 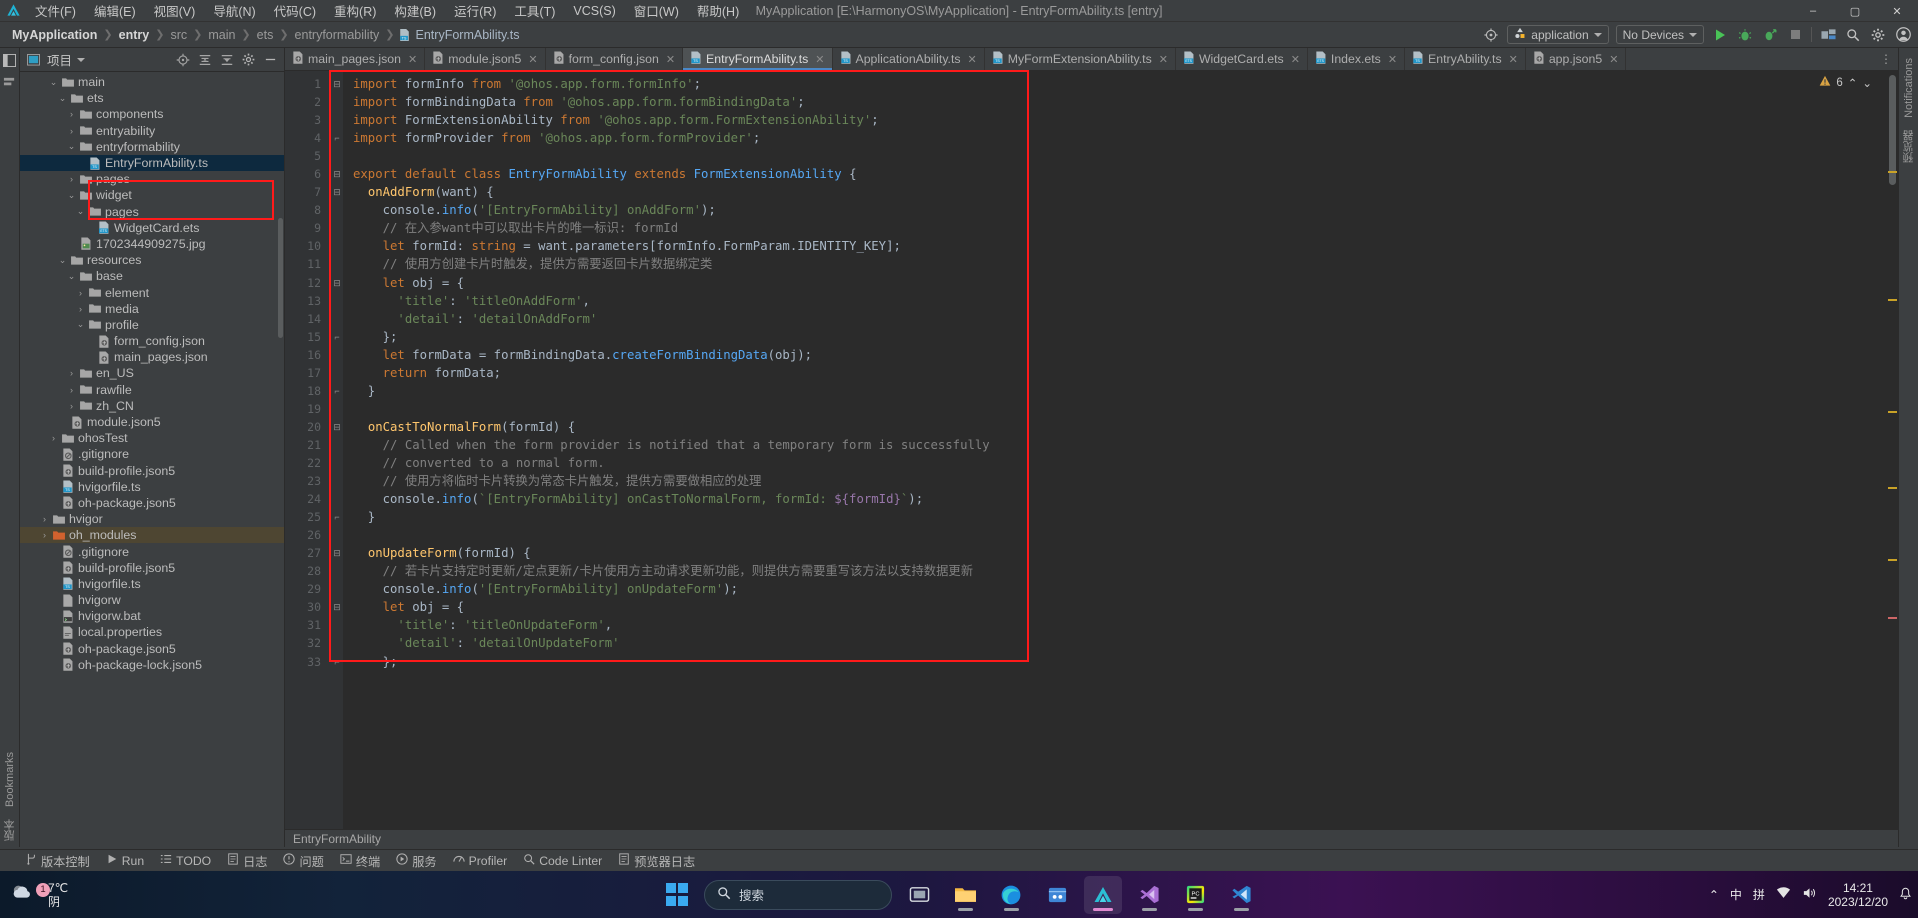 I want to click on editor-tab-entryability-ts: TS EntryAbility.ts ✕, so click(x=1465, y=59).